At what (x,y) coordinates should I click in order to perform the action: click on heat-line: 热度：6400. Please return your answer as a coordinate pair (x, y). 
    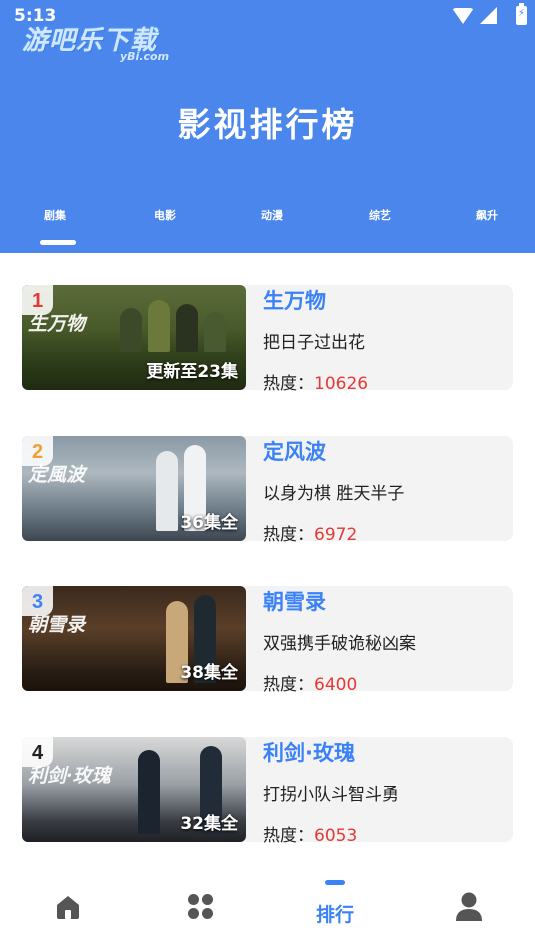
    Looking at the image, I should click on (310, 682).